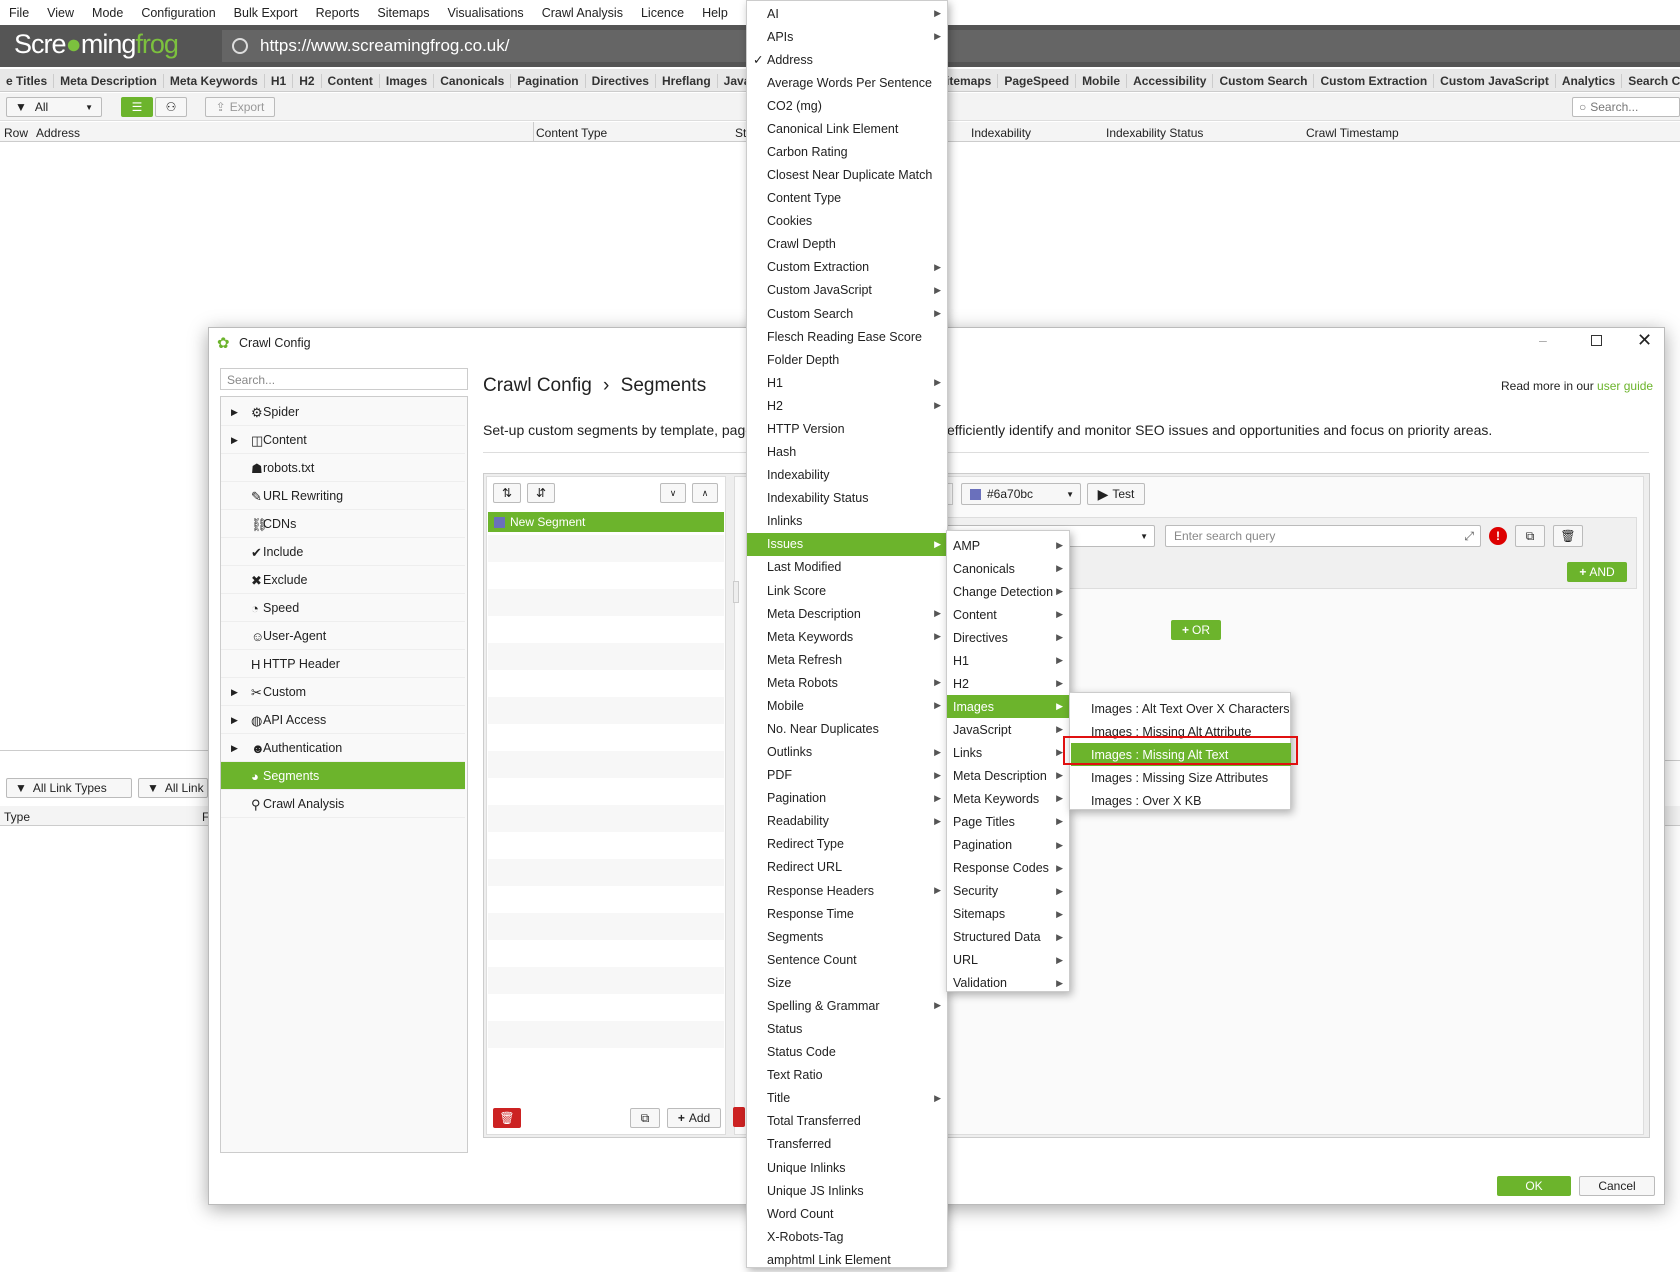 This screenshot has height=1272, width=1680. I want to click on tab-images: Images, so click(407, 81).